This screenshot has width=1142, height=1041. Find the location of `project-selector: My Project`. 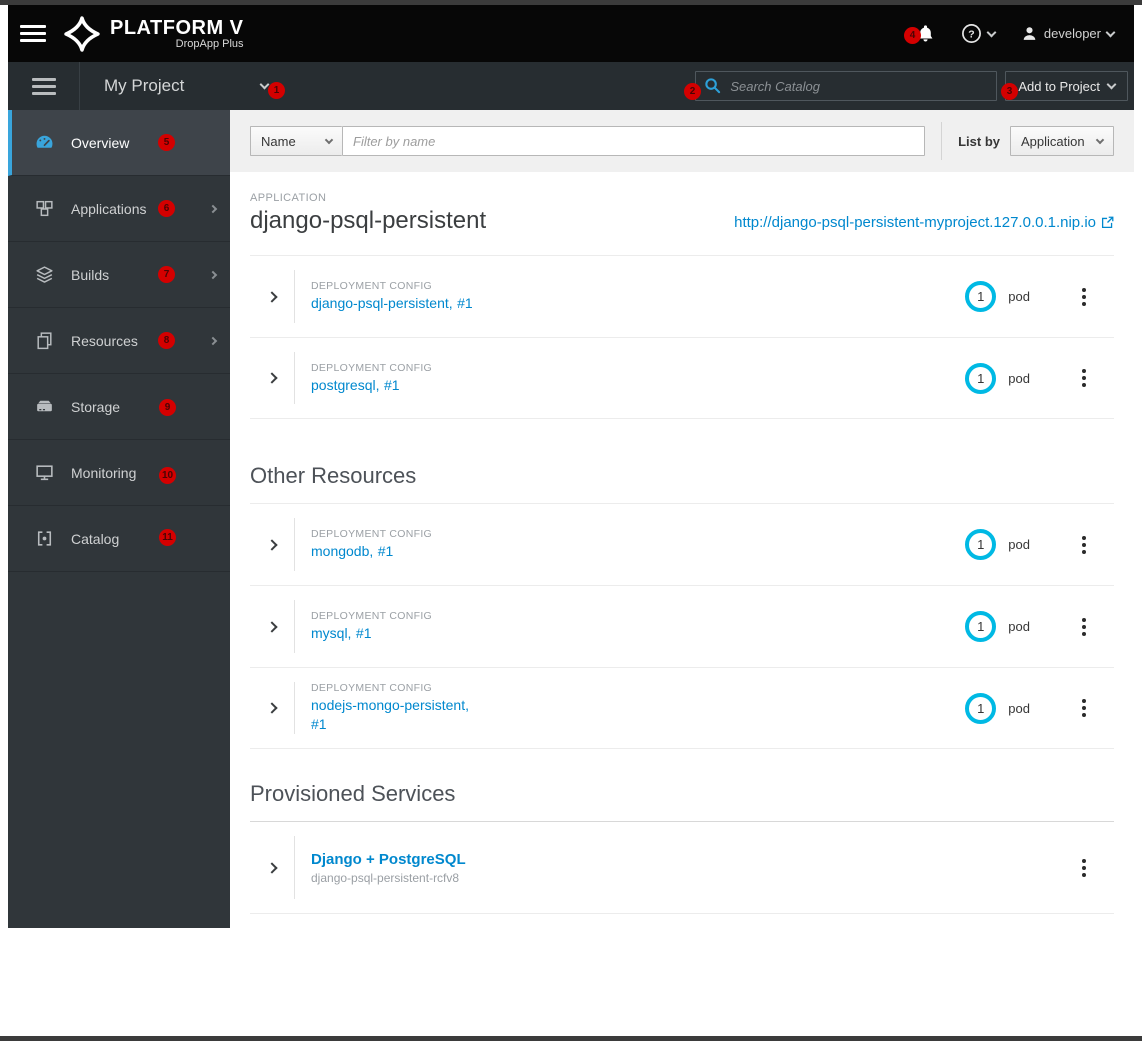

project-selector: My Project is located at coordinates (175, 86).